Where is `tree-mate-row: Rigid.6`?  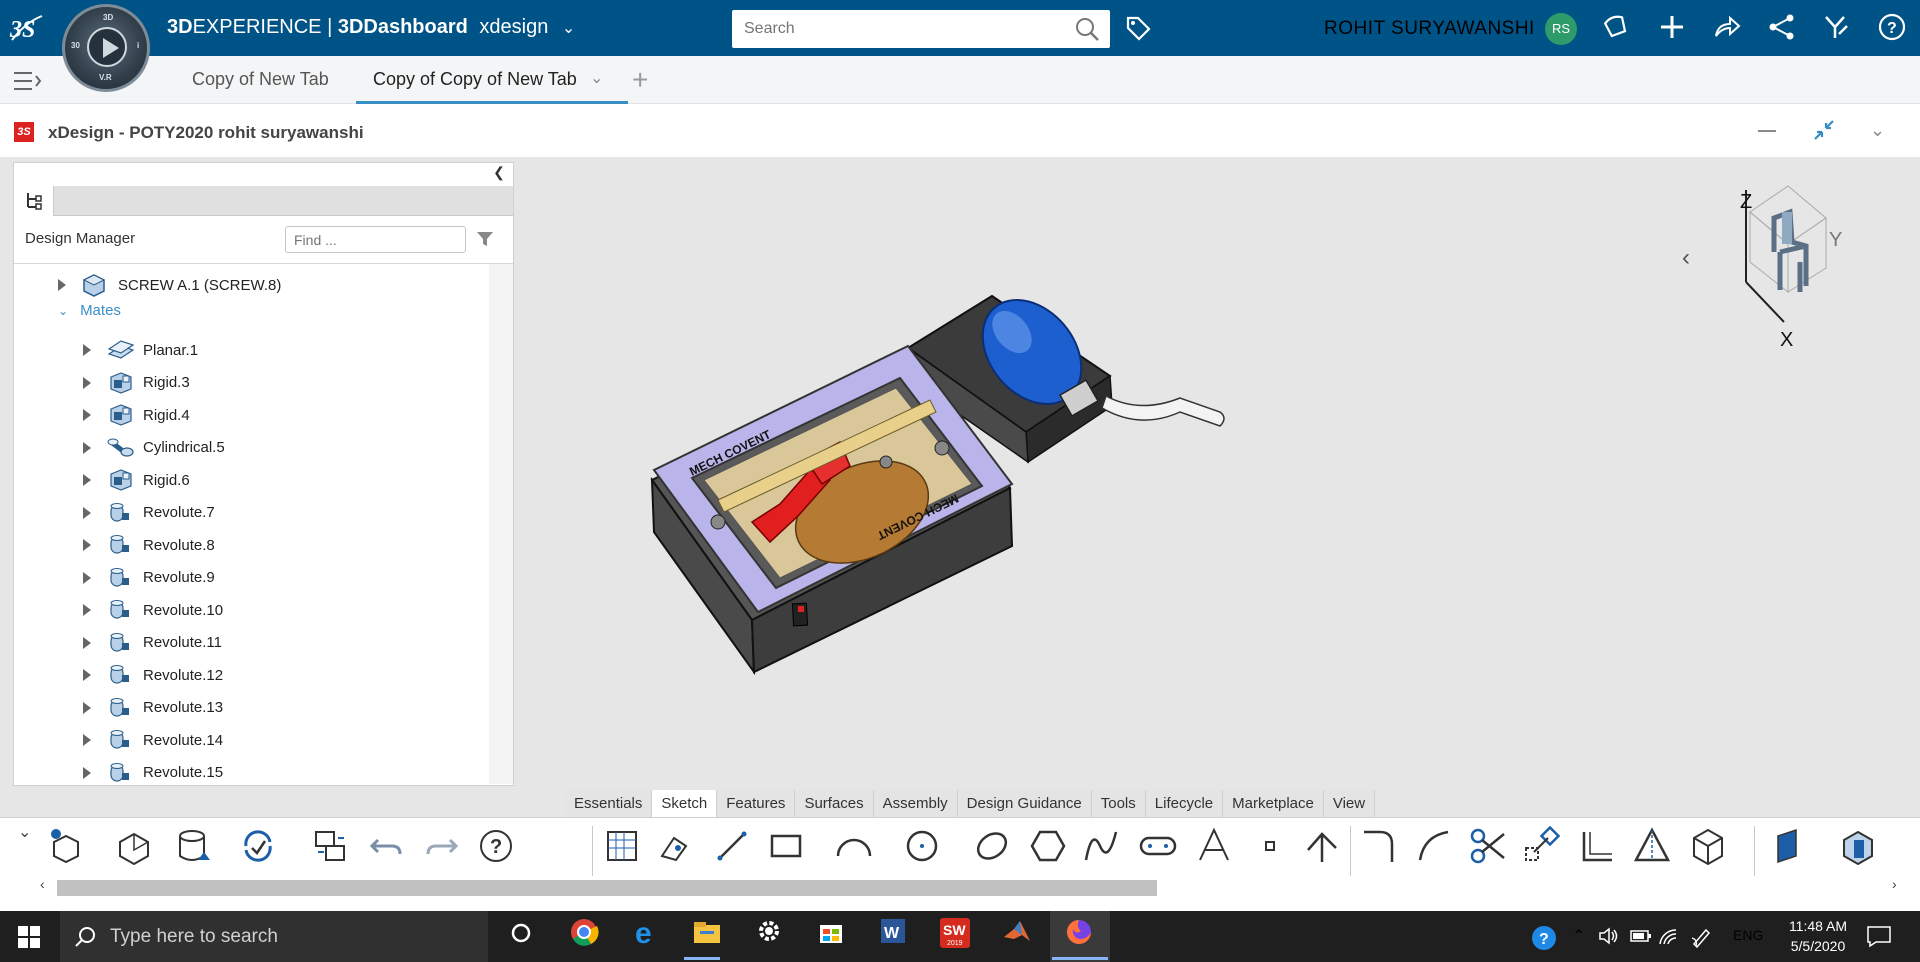 tree-mate-row: Rigid.6 is located at coordinates (154, 480).